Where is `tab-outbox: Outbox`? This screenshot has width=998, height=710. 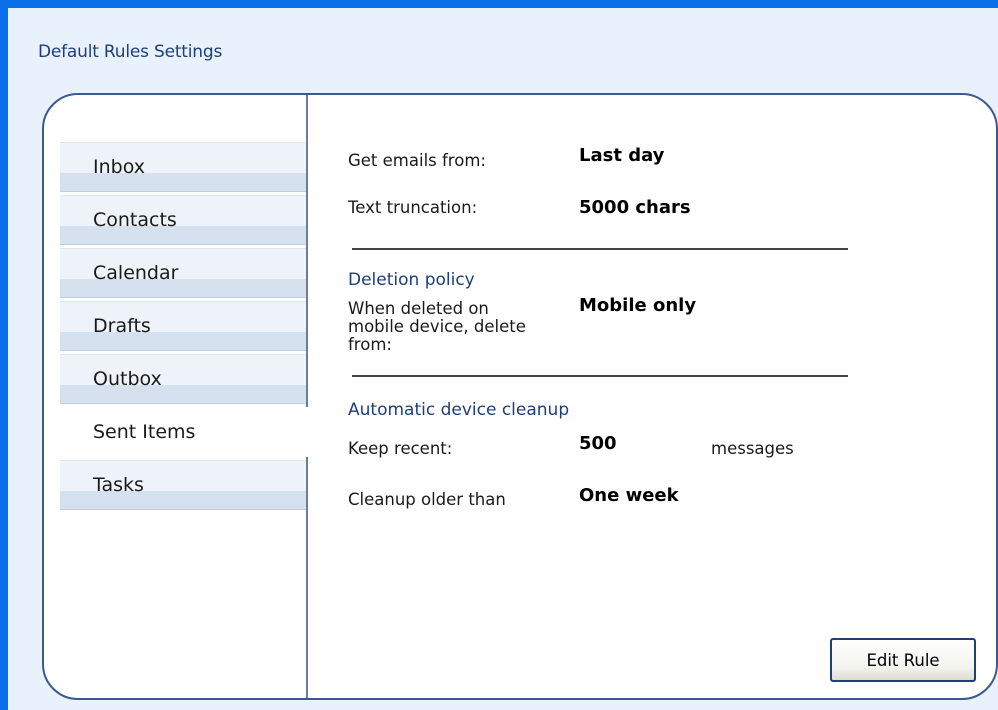
tab-outbox: Outbox is located at coordinates (183, 379).